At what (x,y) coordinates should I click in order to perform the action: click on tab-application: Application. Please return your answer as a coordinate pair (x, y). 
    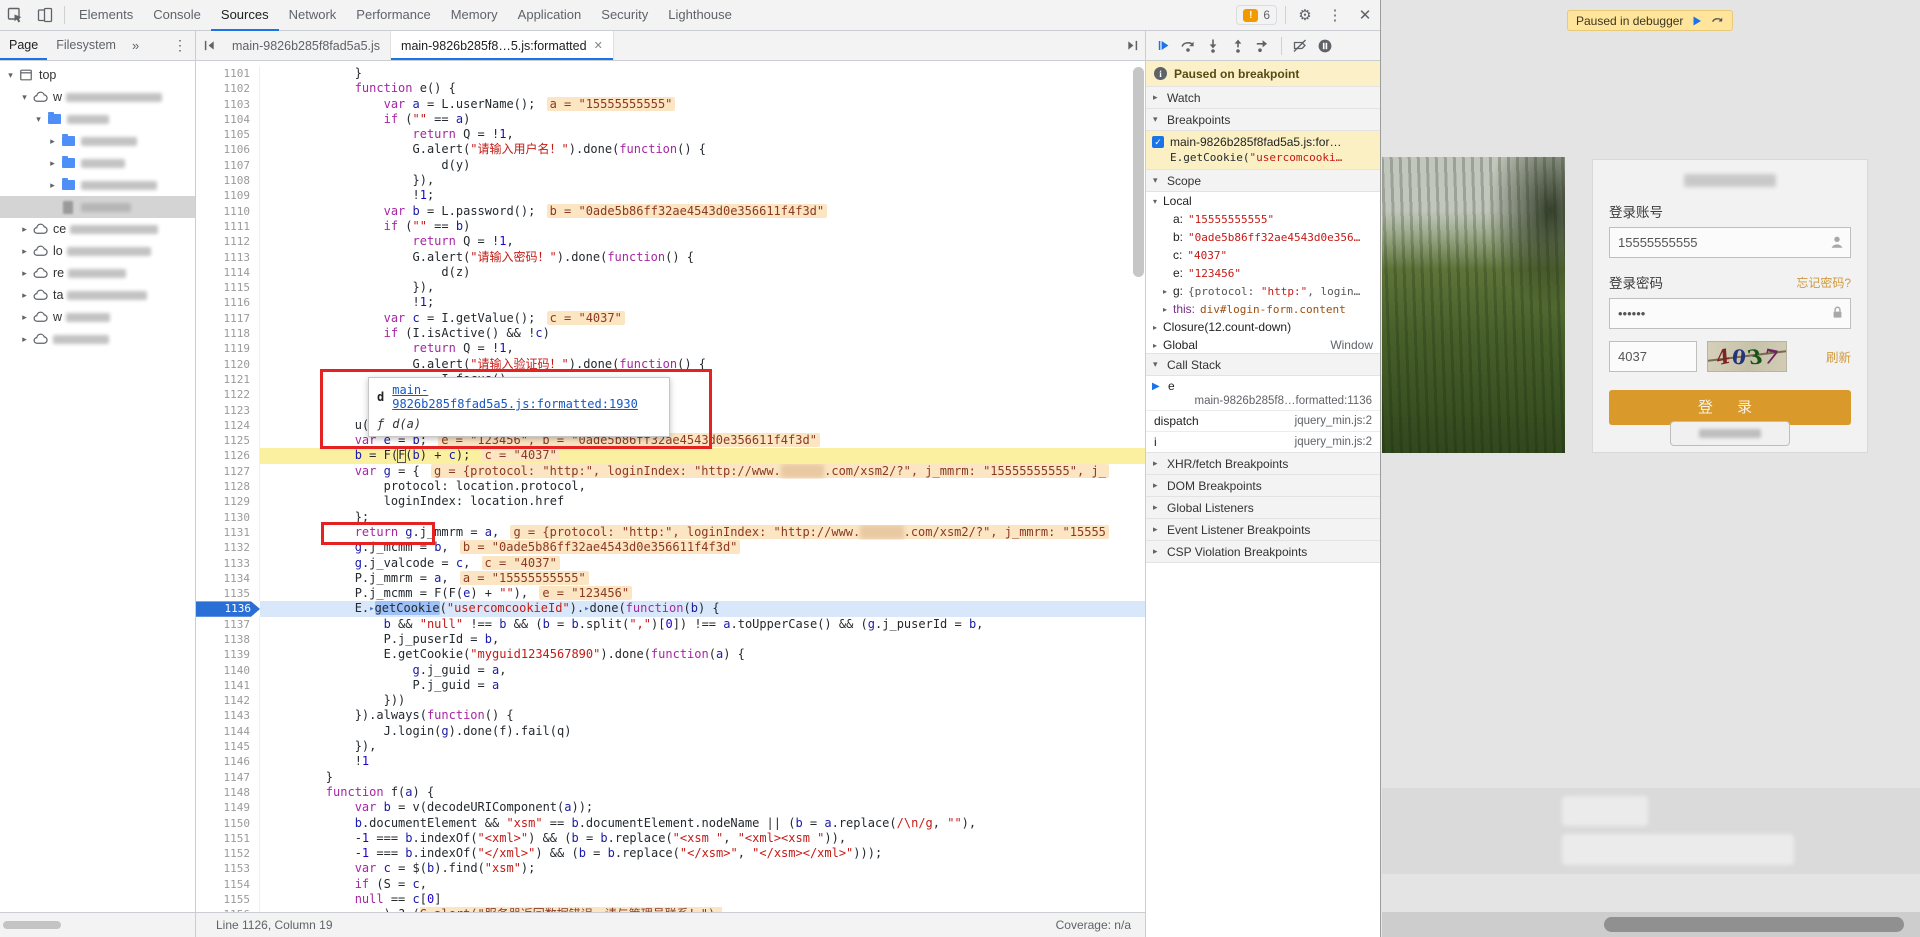
    Looking at the image, I should click on (550, 15).